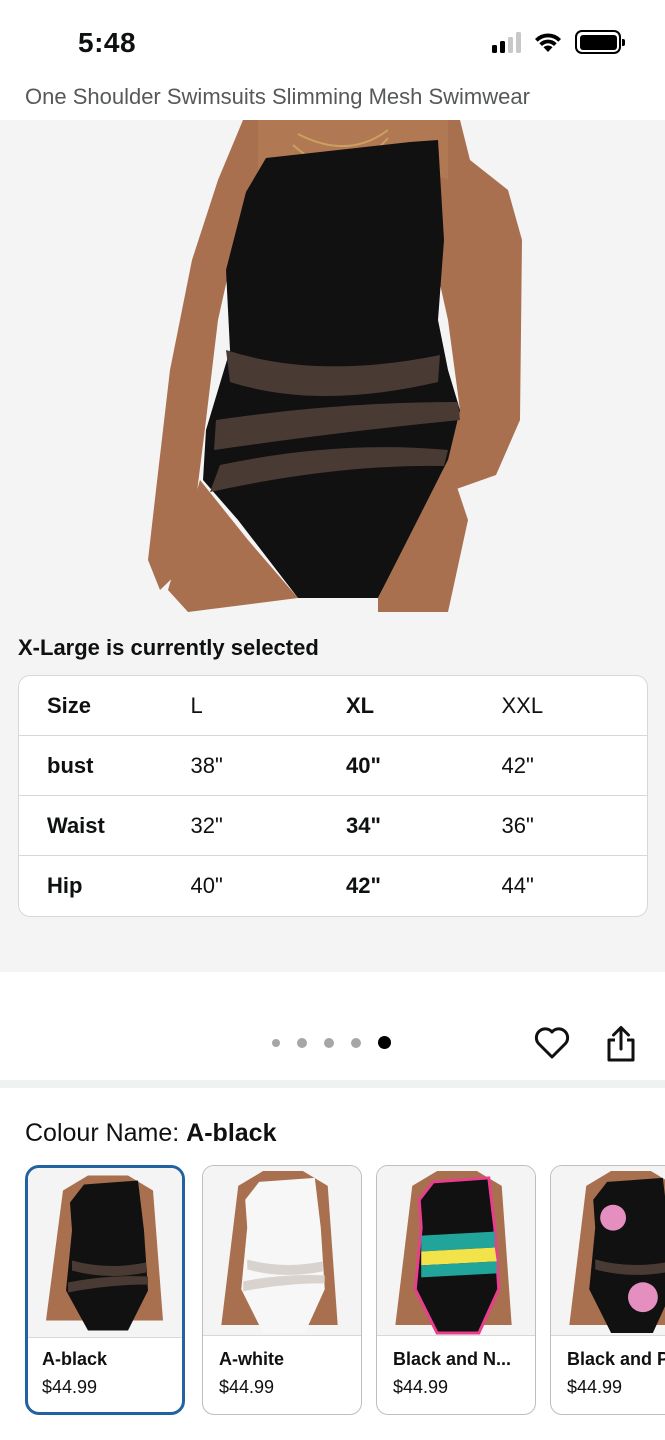 The height and width of the screenshot is (1440, 665). I want to click on table-row: bust 38" 40" 42", so click(333, 766).